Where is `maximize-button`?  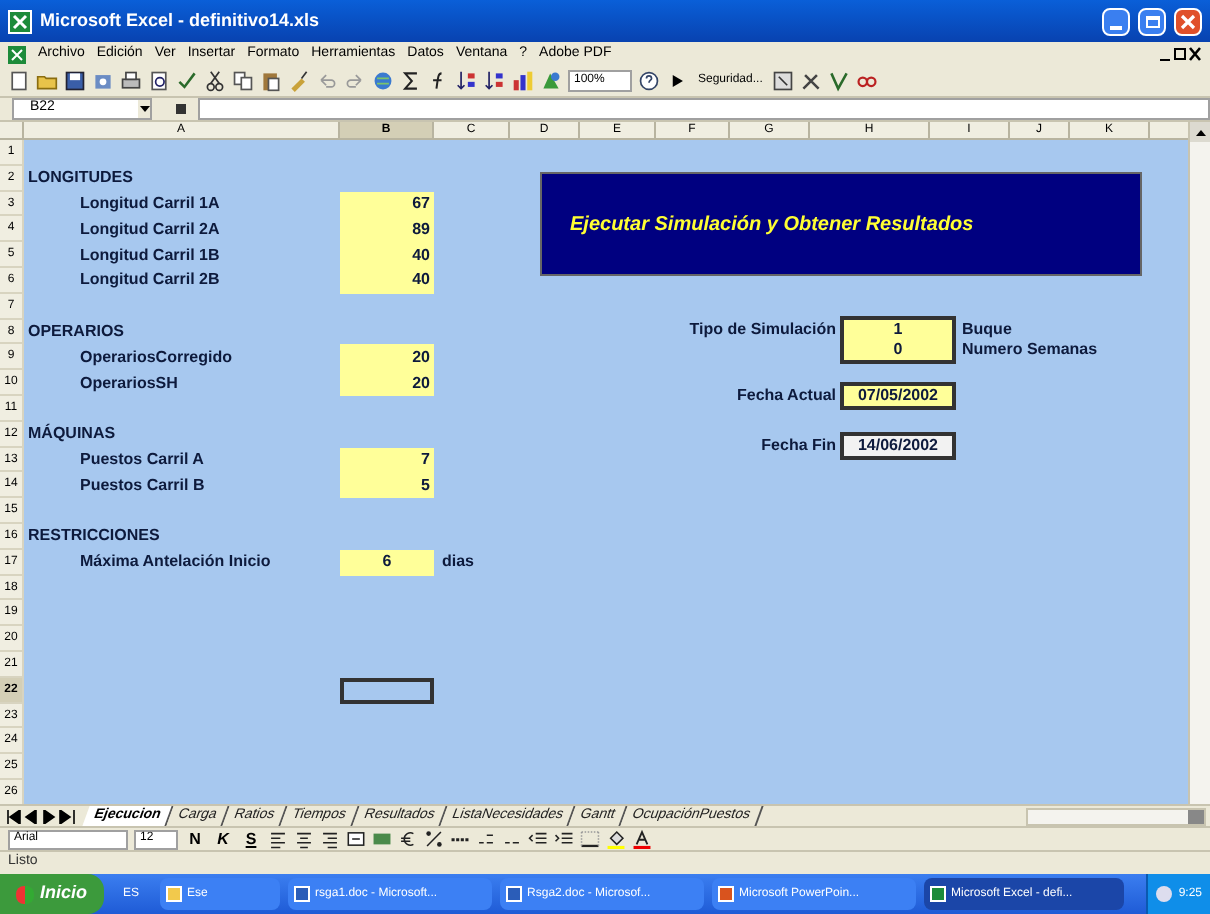 maximize-button is located at coordinates (1152, 21).